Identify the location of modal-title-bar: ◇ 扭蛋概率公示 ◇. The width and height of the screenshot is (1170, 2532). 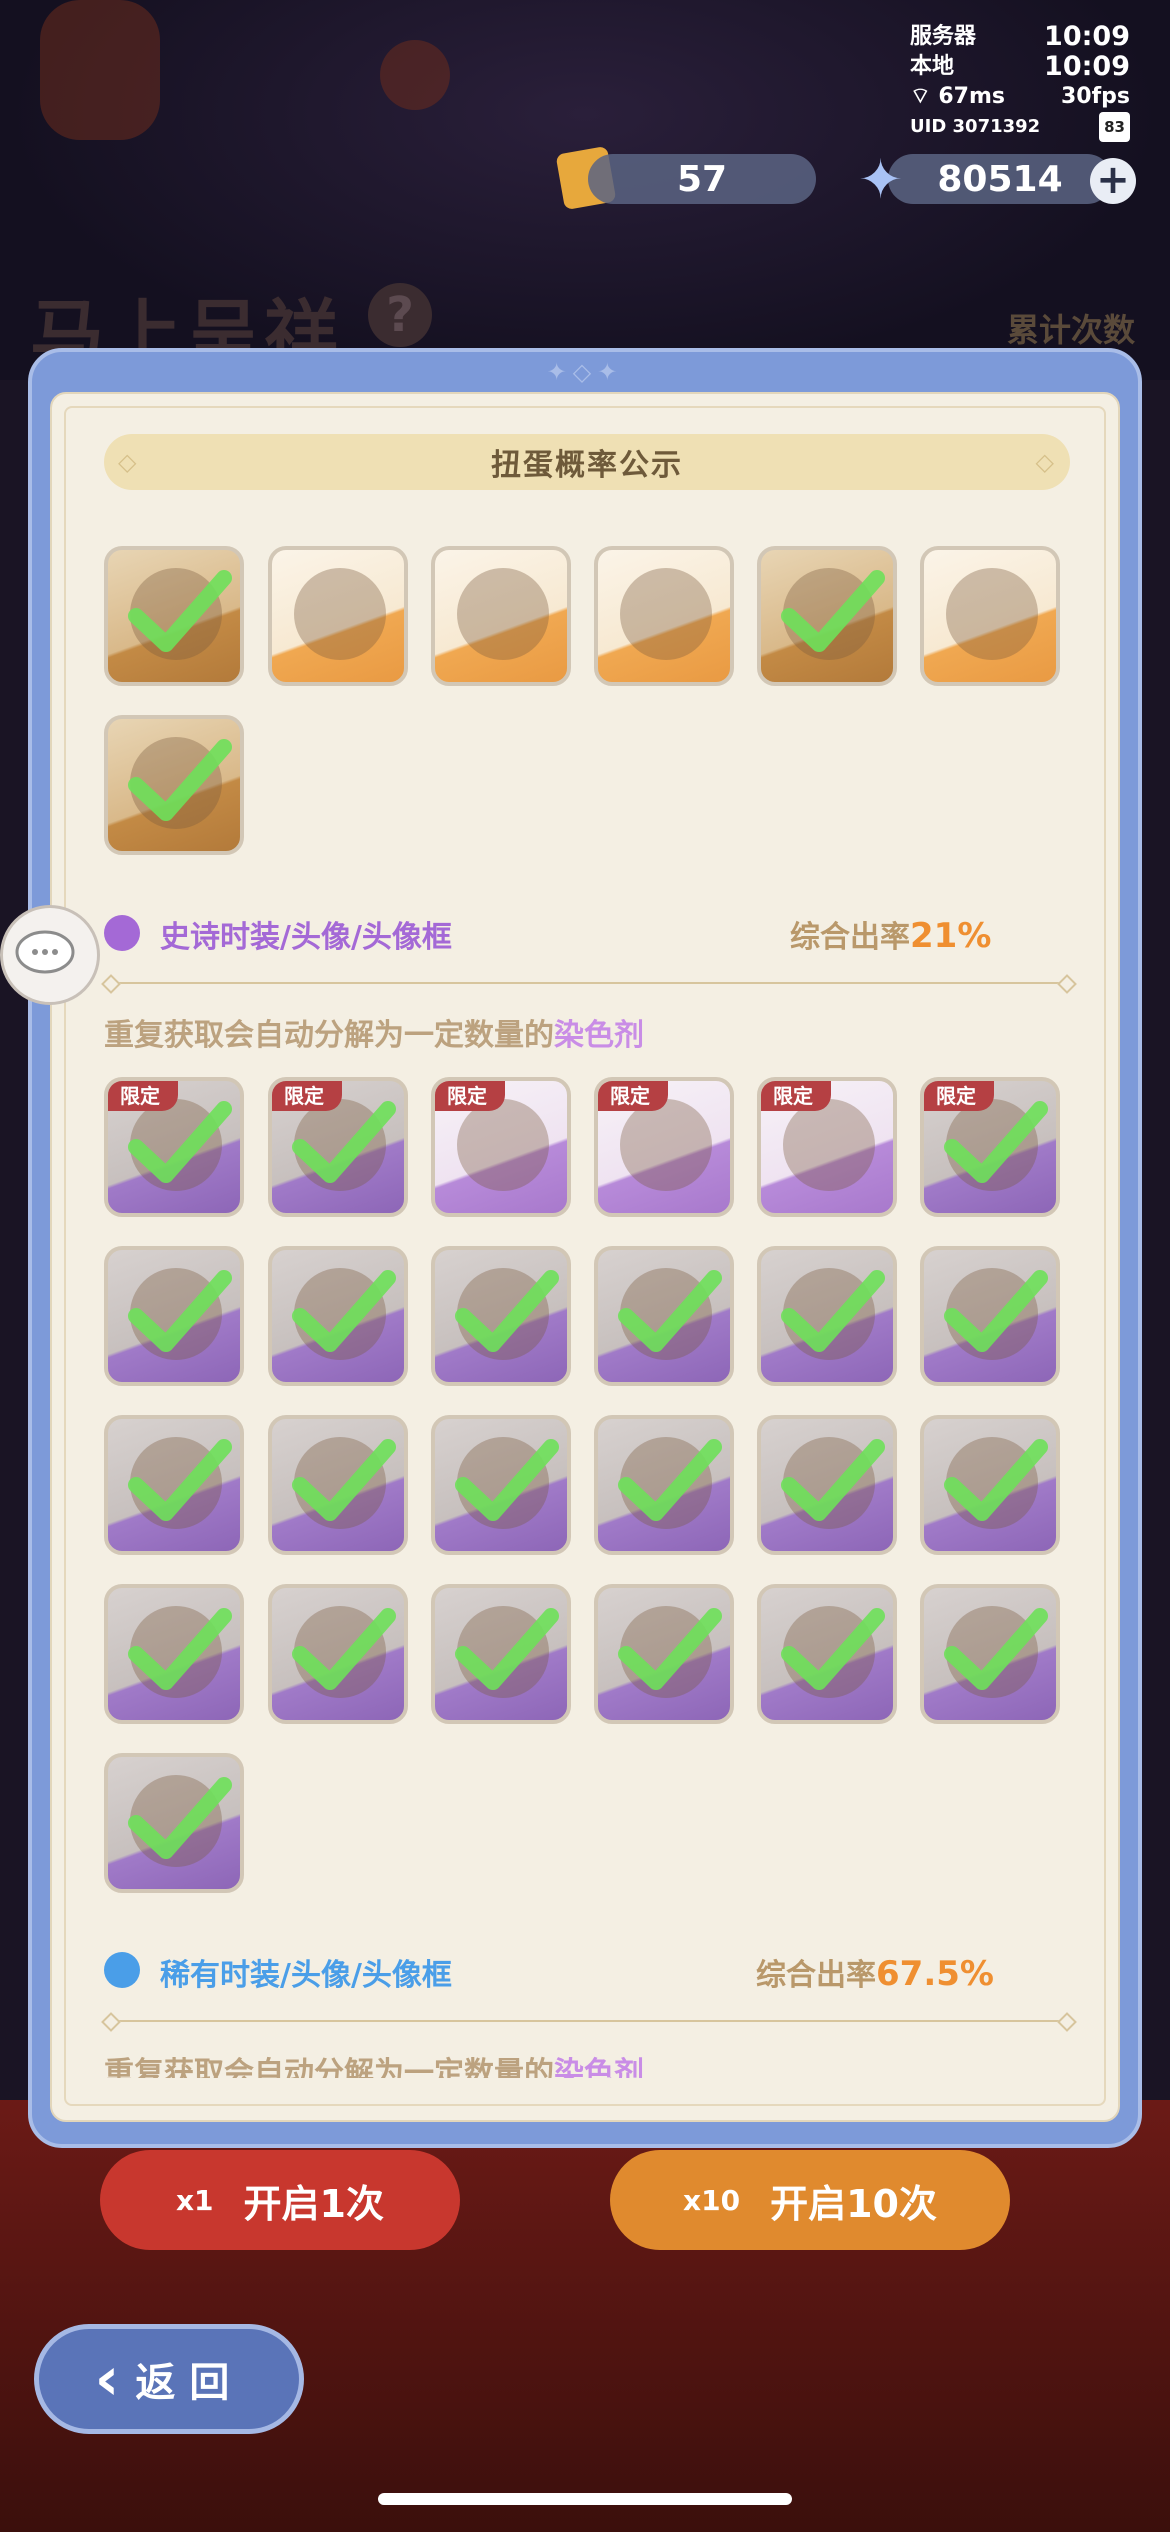
(587, 462).